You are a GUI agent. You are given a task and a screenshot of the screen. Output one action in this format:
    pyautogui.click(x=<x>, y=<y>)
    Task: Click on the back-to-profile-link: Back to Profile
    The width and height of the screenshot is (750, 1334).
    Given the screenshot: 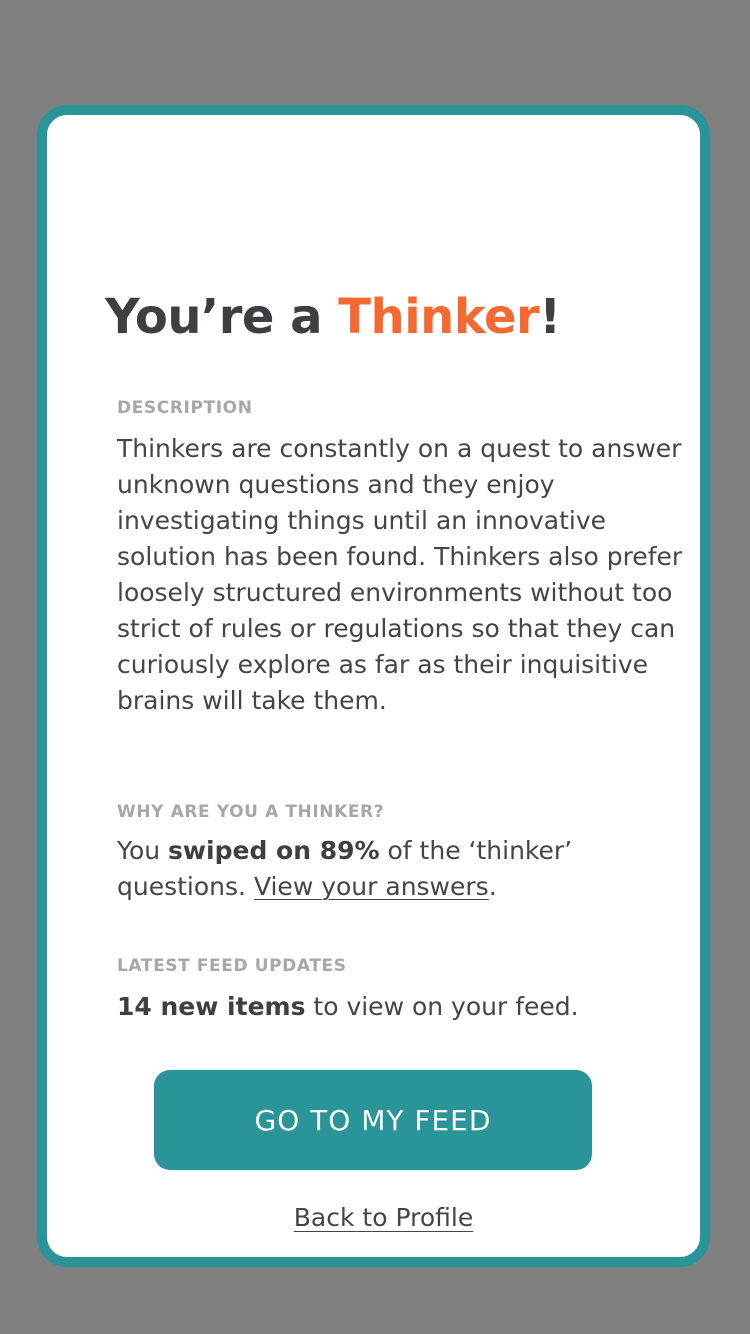 What is the action you would take?
    pyautogui.click(x=383, y=1217)
    